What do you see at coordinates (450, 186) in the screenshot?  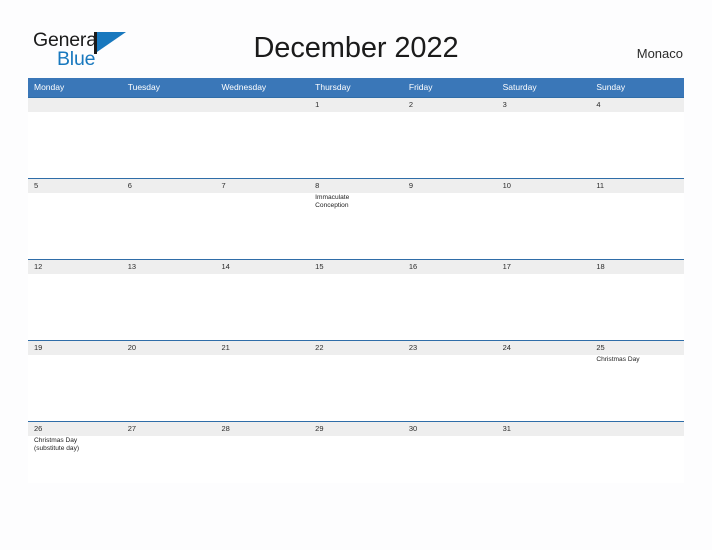 I see `day-number: 9` at bounding box center [450, 186].